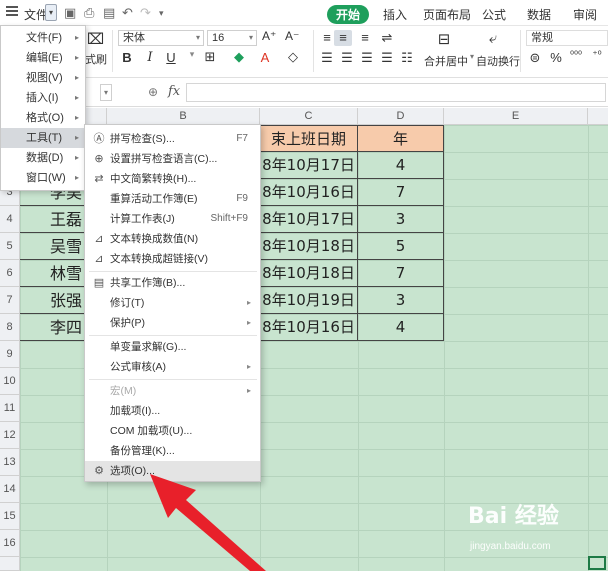 This screenshot has width=608, height=571. I want to click on merge-chevron-icon: ▾, so click(472, 56).